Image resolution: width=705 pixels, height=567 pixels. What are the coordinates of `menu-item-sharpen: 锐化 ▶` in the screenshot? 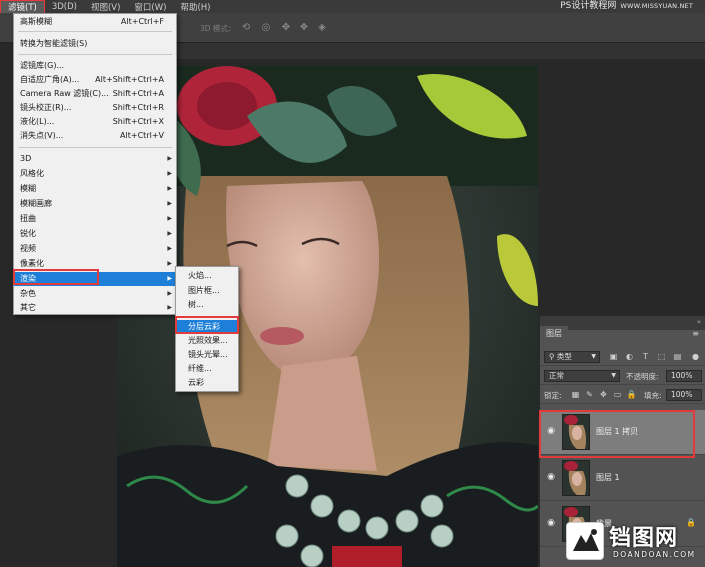 It's located at (95, 234).